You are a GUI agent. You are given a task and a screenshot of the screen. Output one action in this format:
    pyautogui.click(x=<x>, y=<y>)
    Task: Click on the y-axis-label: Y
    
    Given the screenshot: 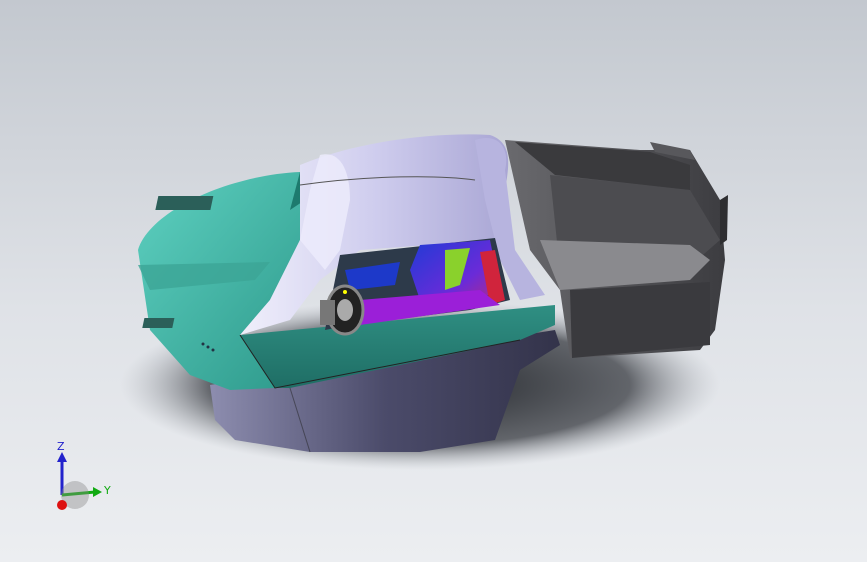 What is the action you would take?
    pyautogui.click(x=107, y=490)
    